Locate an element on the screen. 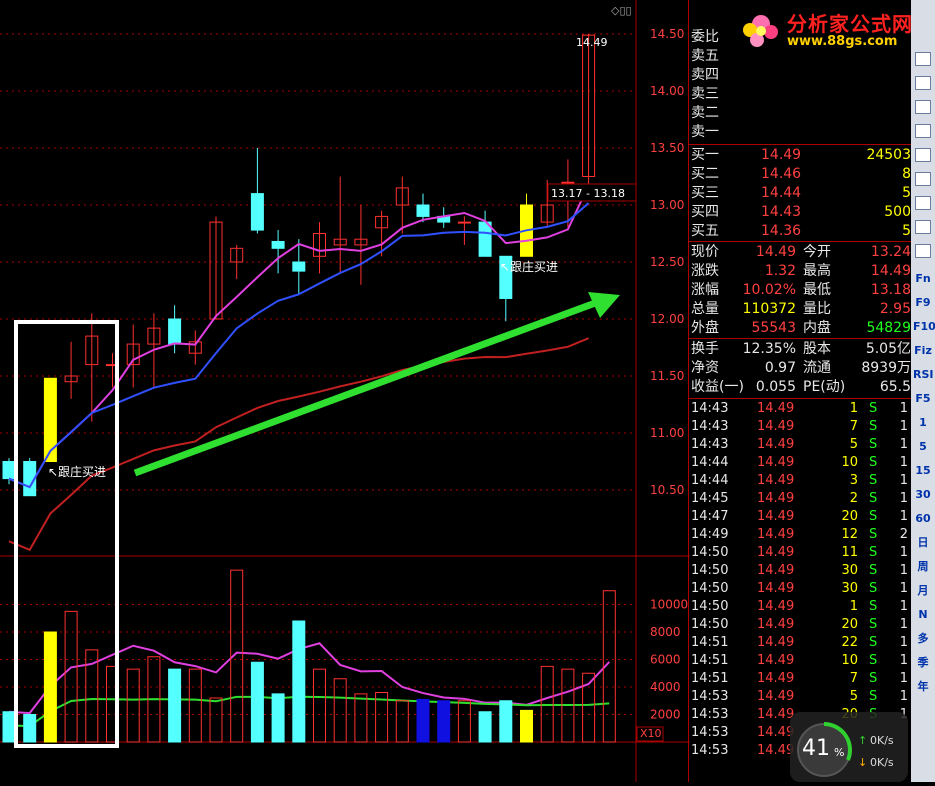 The image size is (935, 786). toolbar-item: 1 is located at coordinates (923, 423).